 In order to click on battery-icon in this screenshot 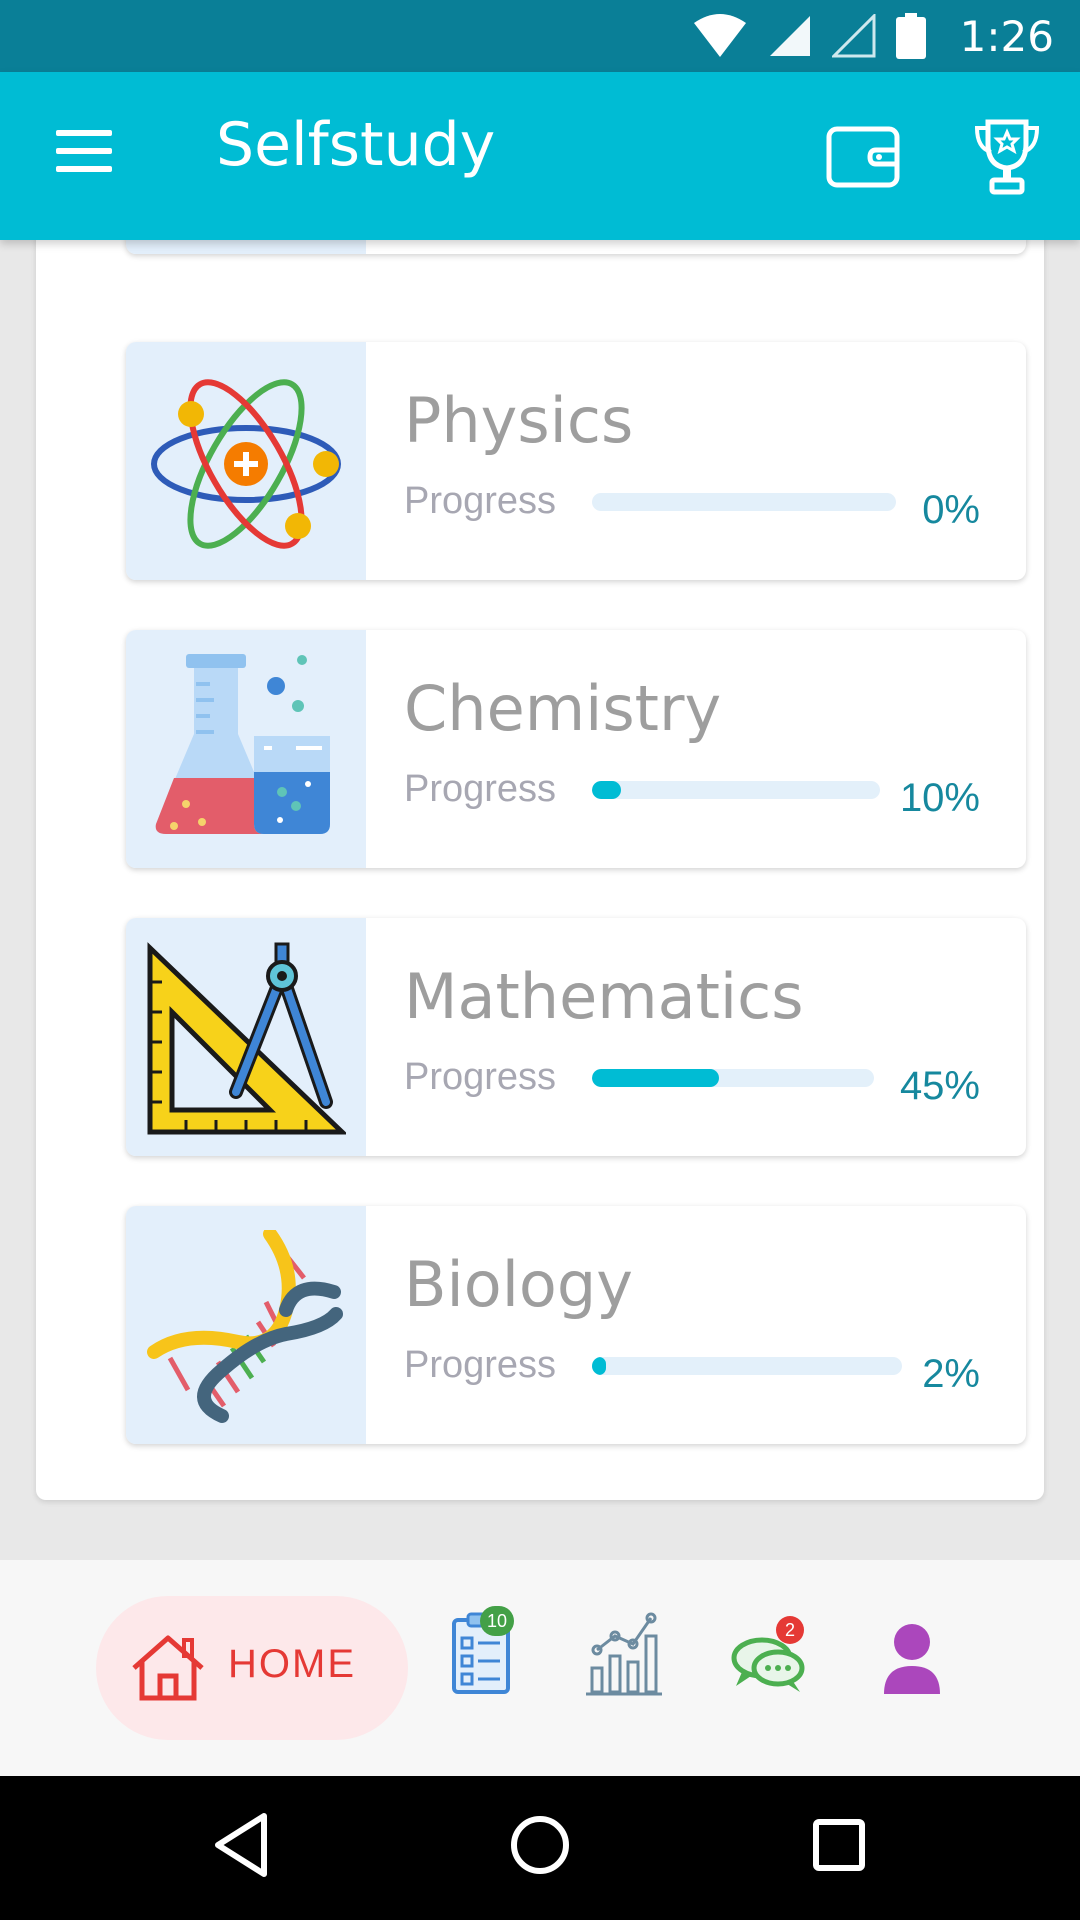, I will do `click(910, 36)`.